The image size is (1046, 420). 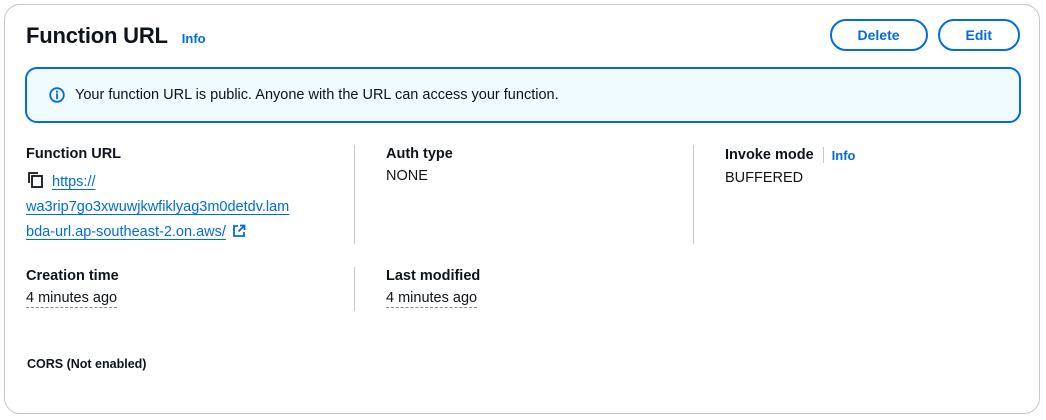 What do you see at coordinates (978, 35) in the screenshot?
I see `edit-button: Edit` at bounding box center [978, 35].